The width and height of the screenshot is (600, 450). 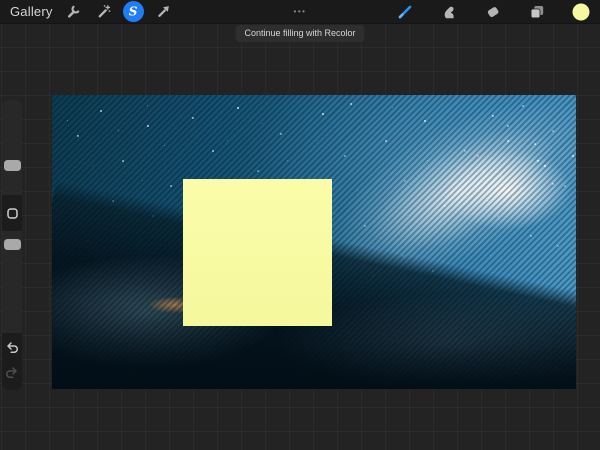 I want to click on undo-button, so click(x=12, y=349).